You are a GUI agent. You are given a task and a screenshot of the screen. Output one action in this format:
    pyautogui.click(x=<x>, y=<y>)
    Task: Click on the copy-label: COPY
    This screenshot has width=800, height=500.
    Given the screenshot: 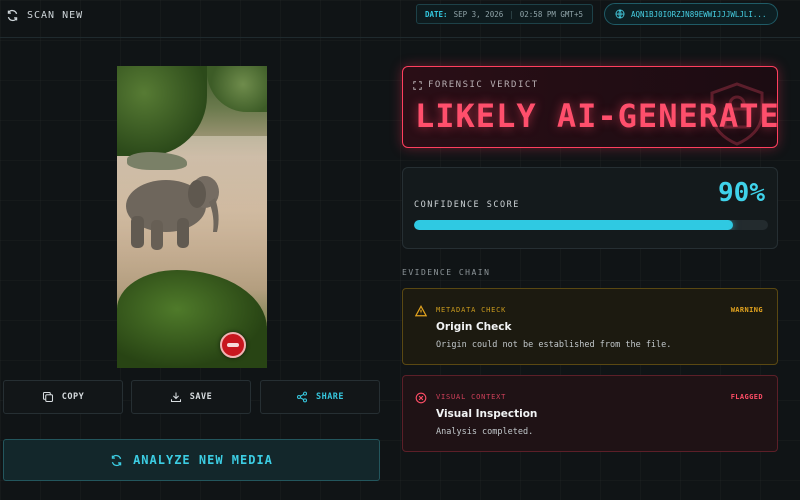 What is the action you would take?
    pyautogui.click(x=73, y=397)
    